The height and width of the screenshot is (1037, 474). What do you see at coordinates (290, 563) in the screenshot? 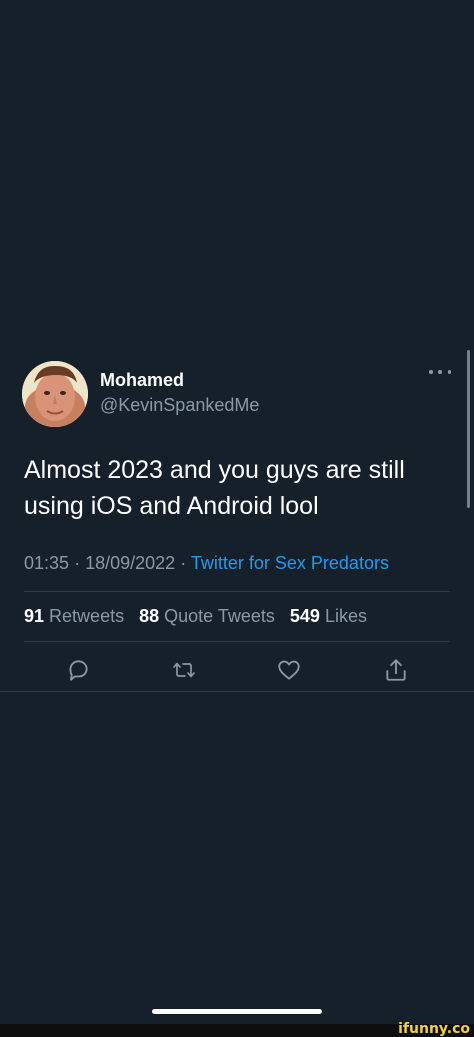
I see `tweet-source-link: Twitter for Sex Predators` at bounding box center [290, 563].